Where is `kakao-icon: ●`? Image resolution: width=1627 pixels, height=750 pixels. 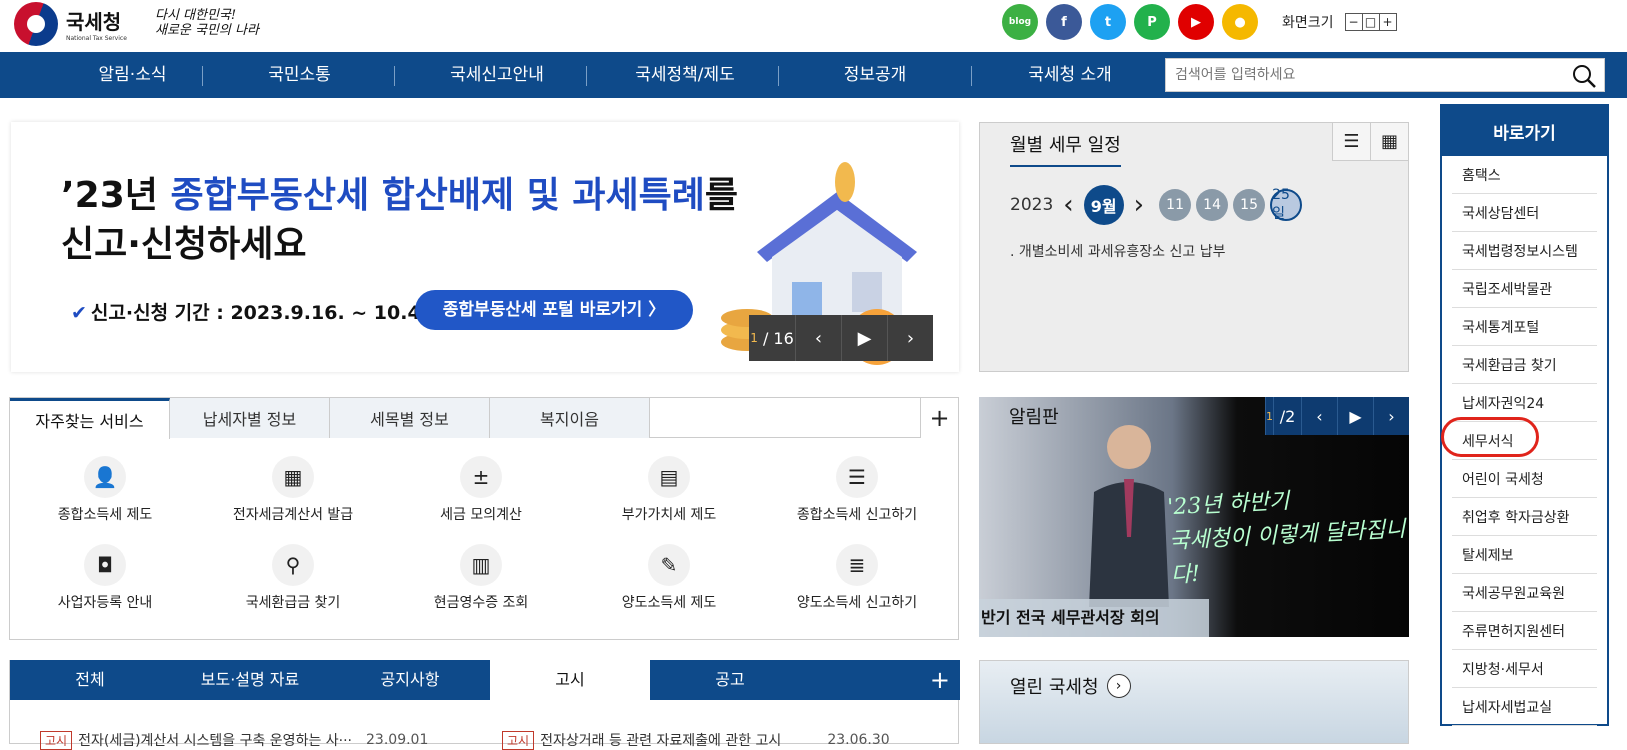
kakao-icon: ● is located at coordinates (1240, 22).